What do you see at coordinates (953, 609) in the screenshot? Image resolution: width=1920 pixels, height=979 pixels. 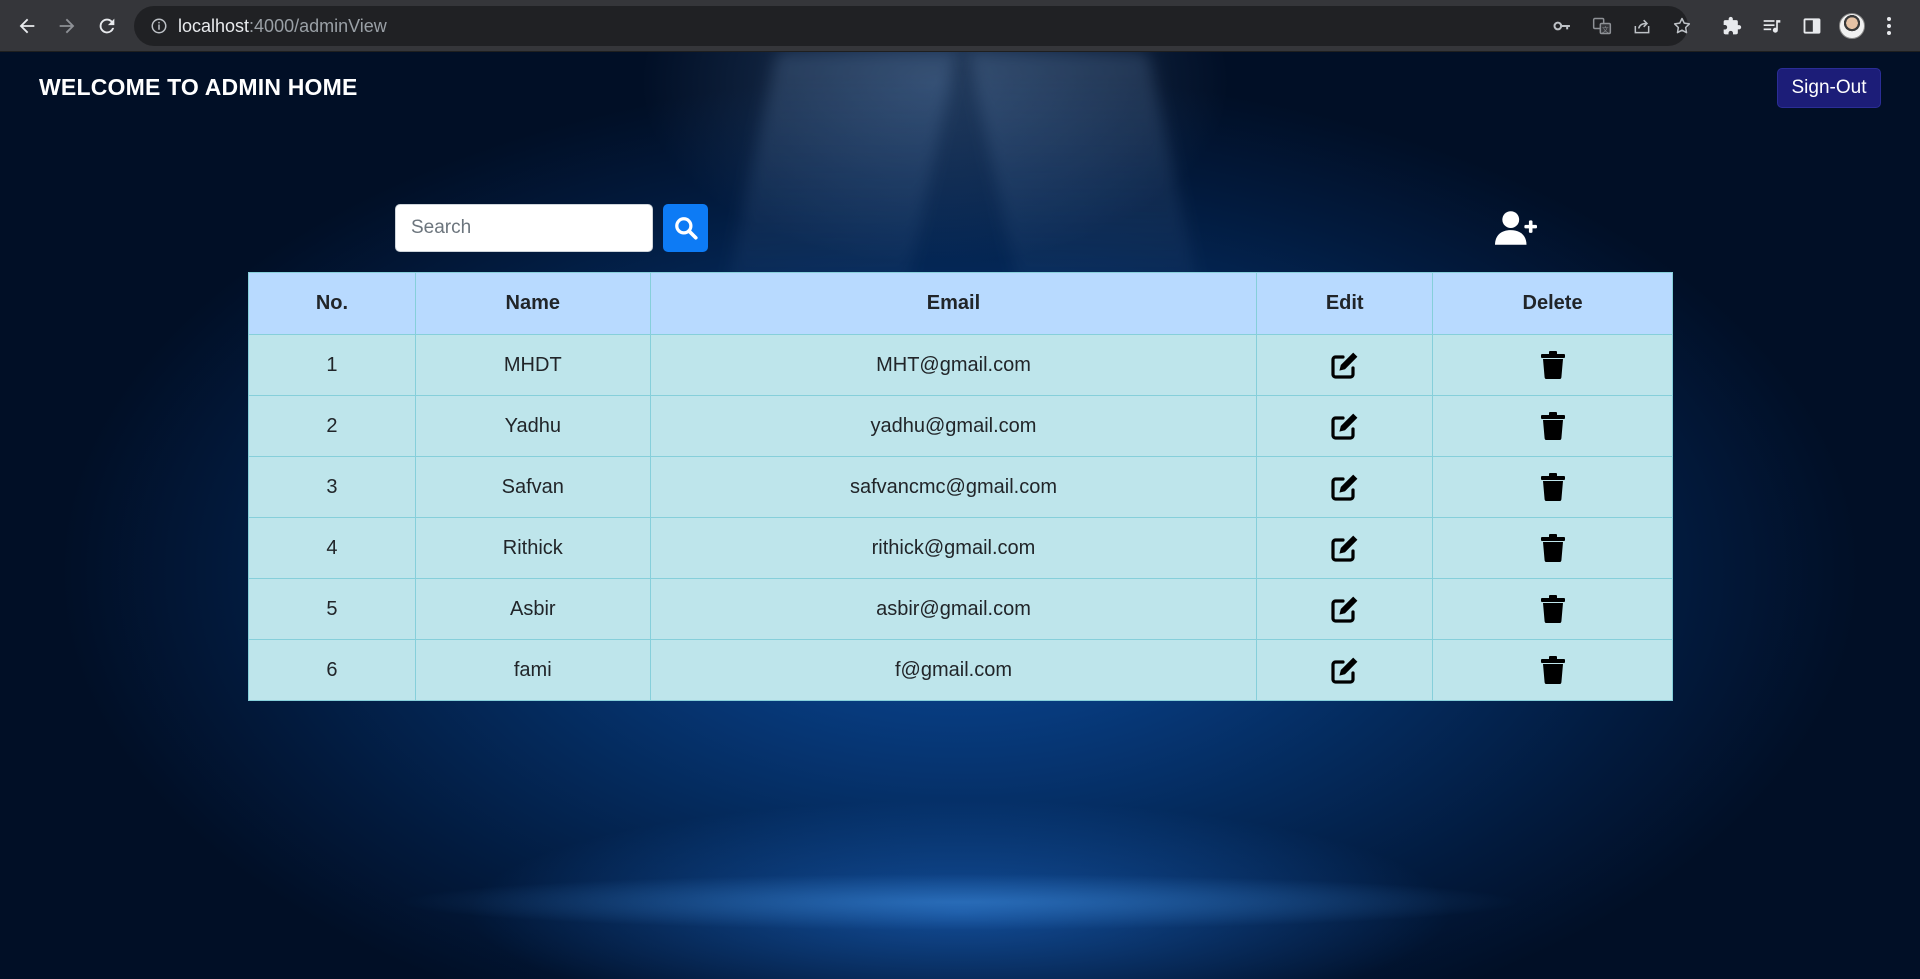 I see `cell-email: asbir@gmail.com` at bounding box center [953, 609].